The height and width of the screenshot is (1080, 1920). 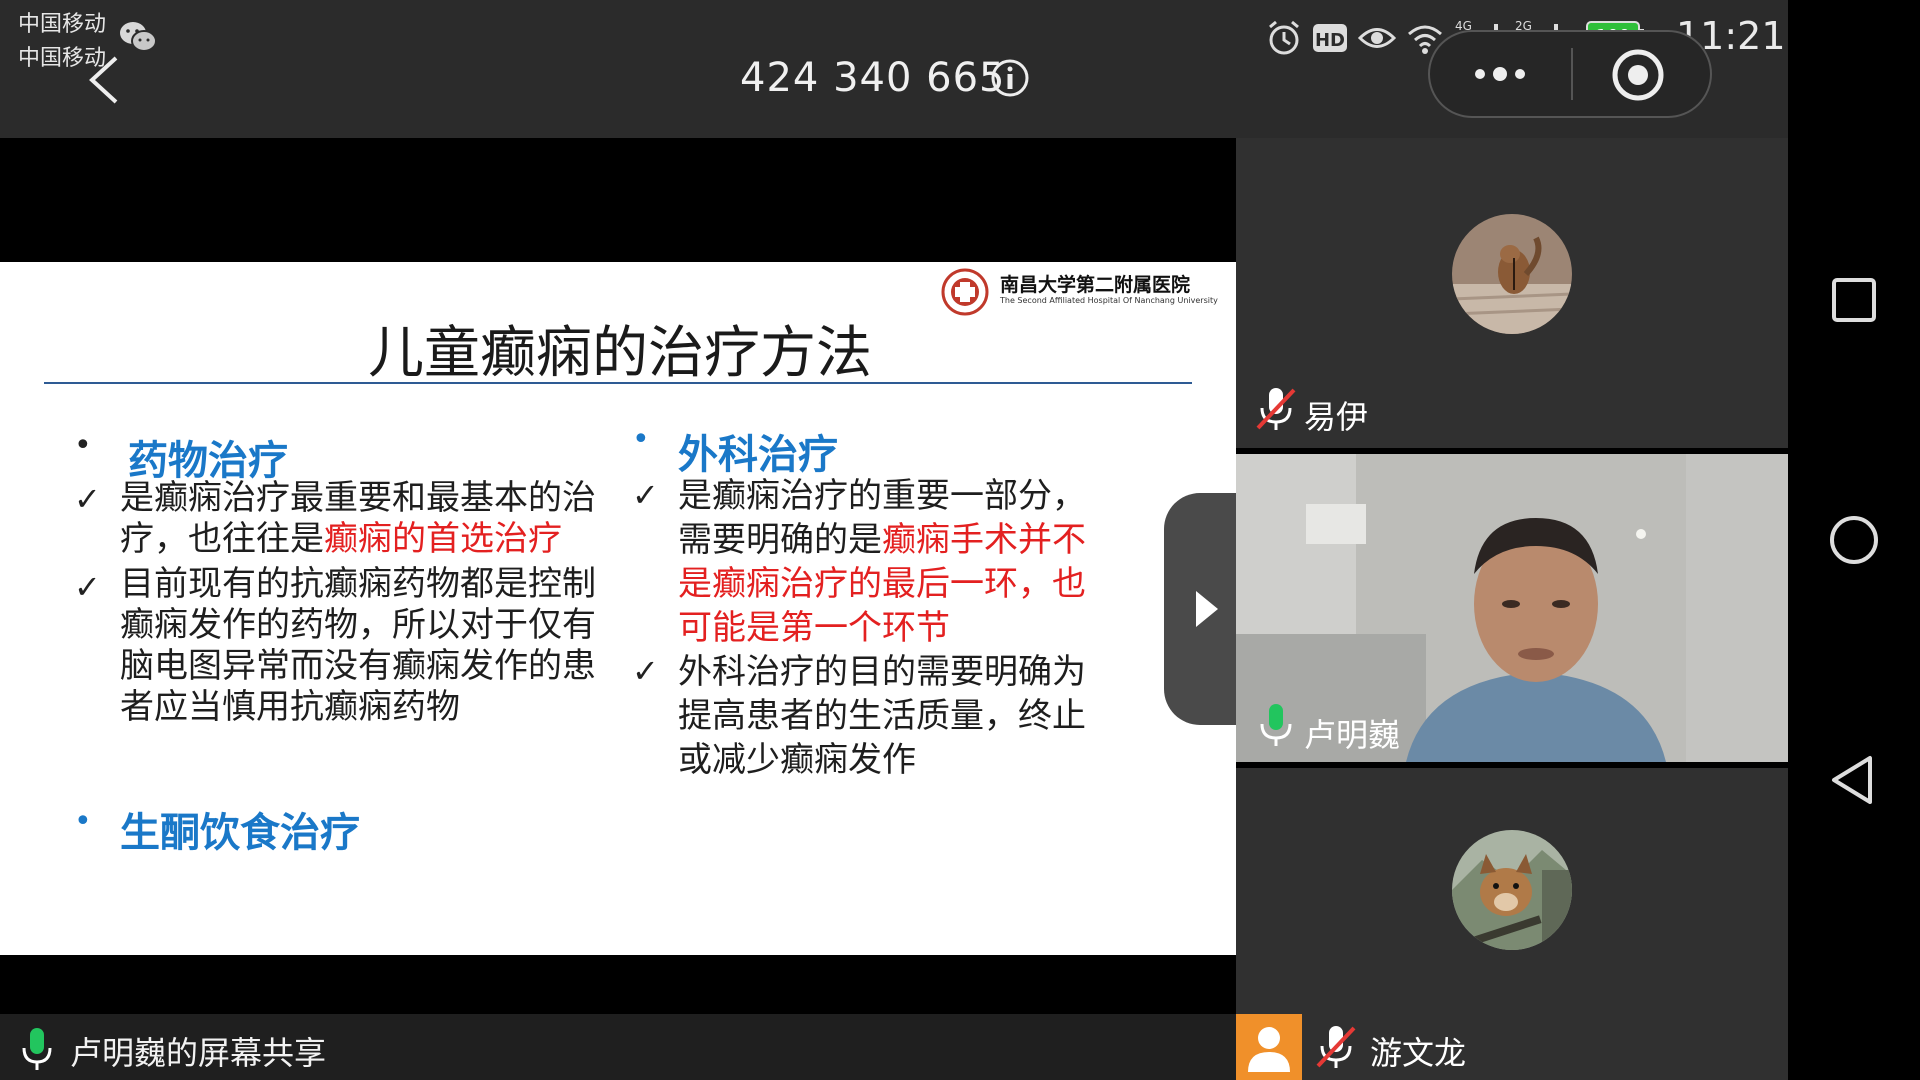 I want to click on screen-share-bar: 卢明巍的屏幕共享, so click(x=618, y=1047).